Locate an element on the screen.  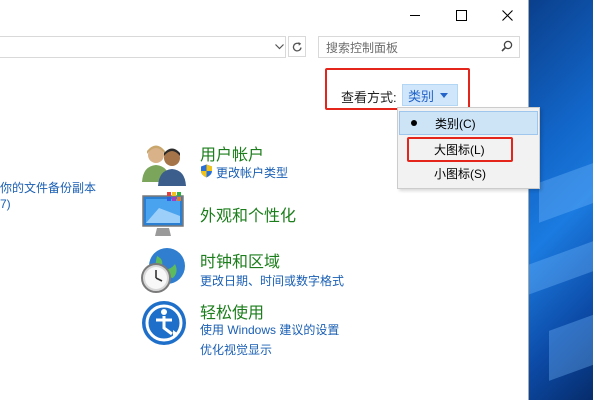
minimize-button is located at coordinates (415, 15).